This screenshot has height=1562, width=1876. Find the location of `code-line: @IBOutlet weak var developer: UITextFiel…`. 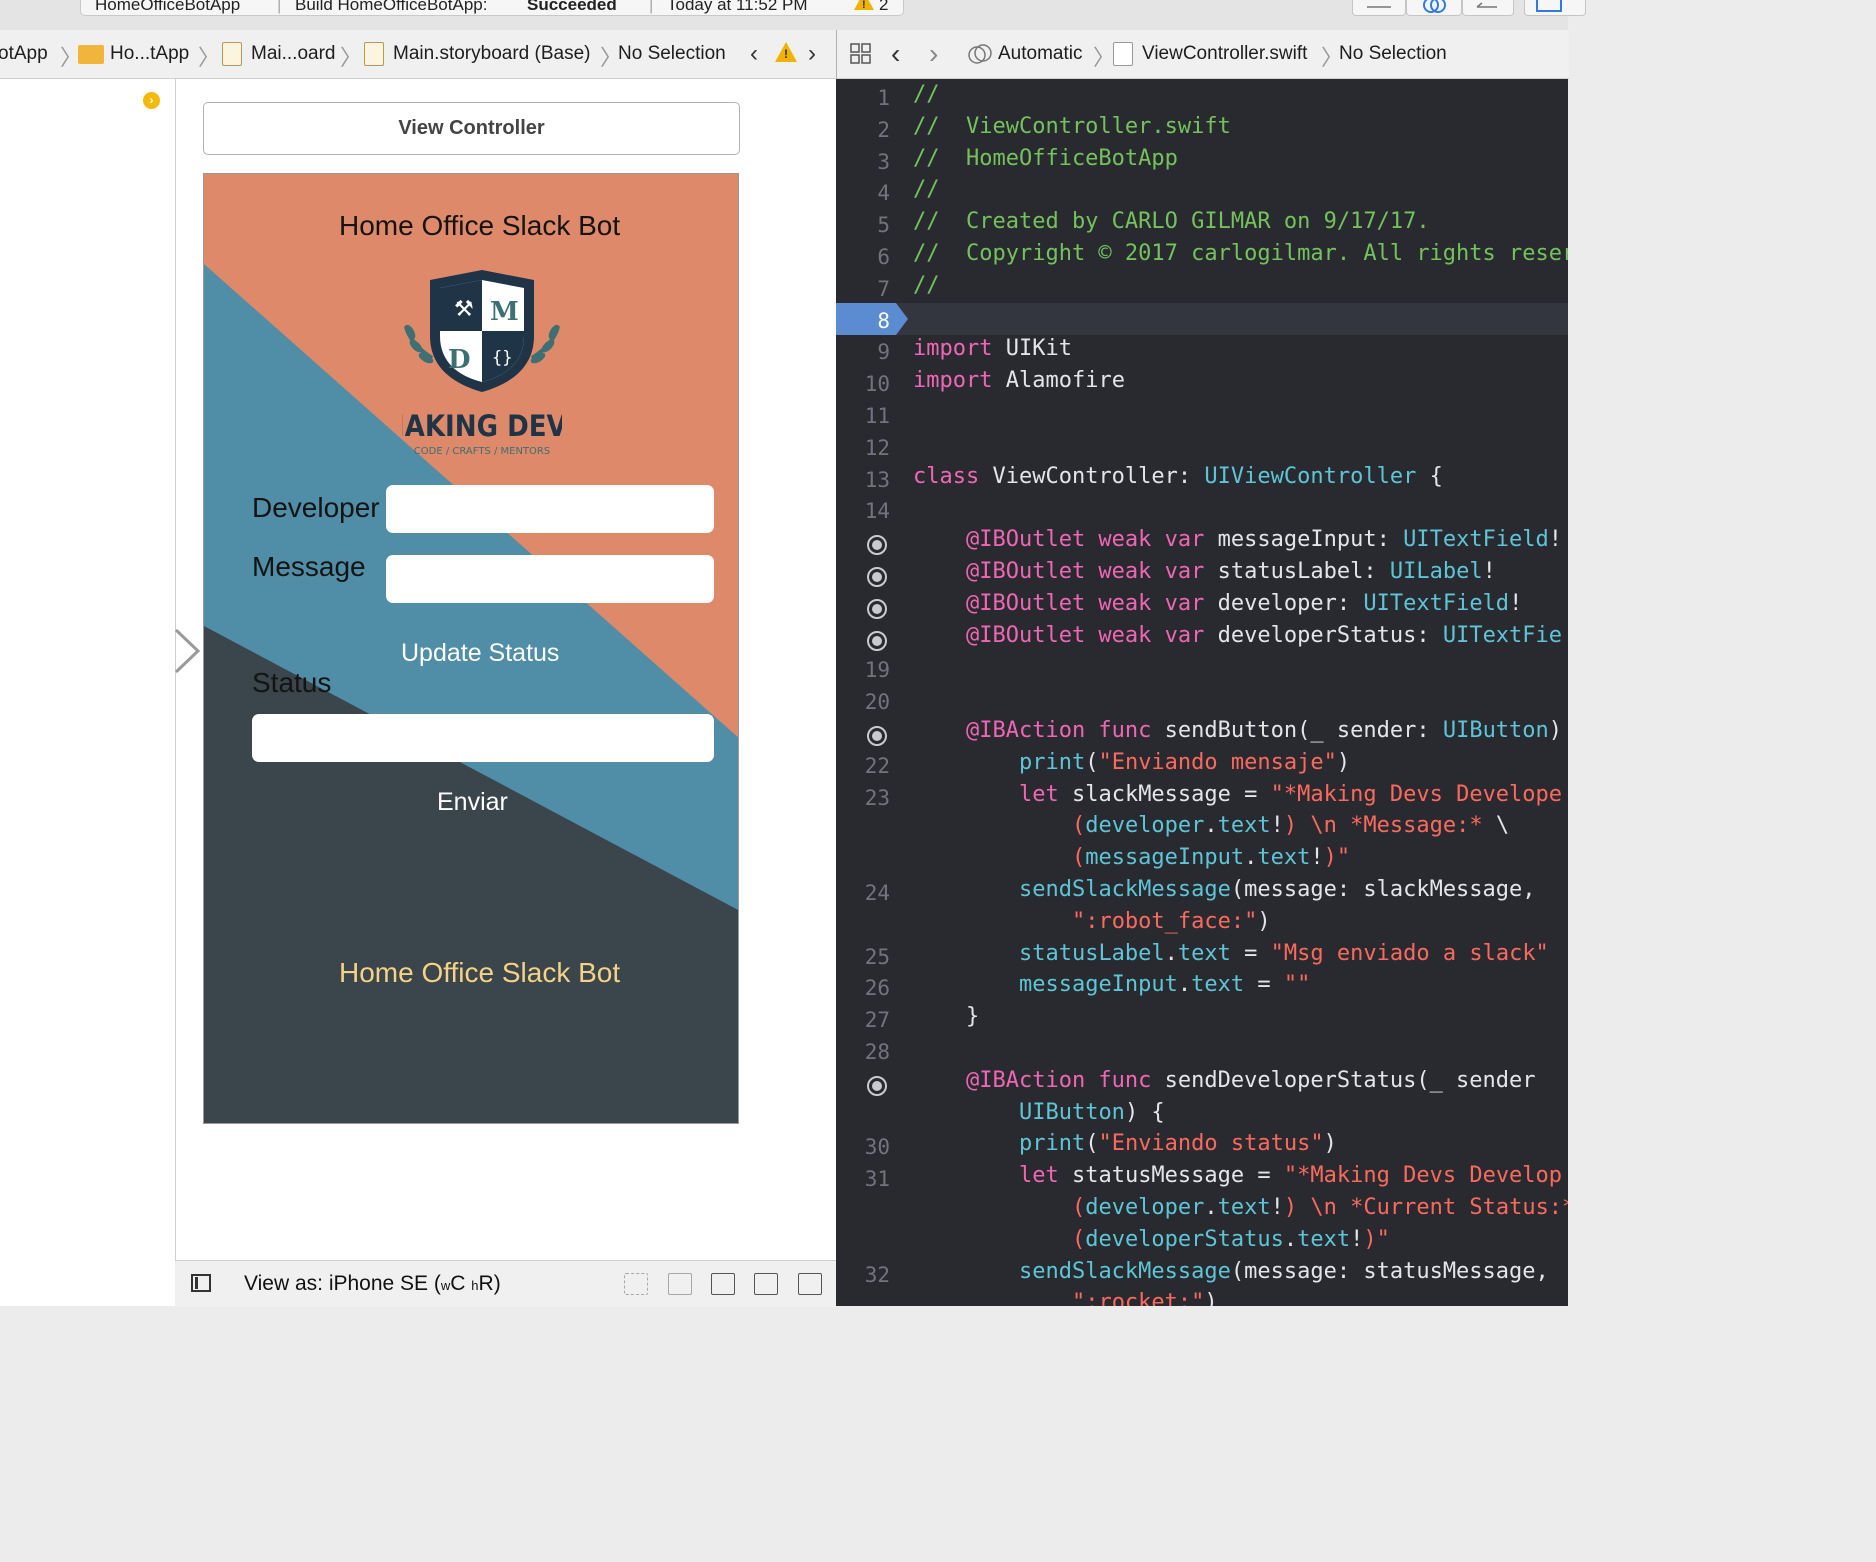

code-line: @IBOutlet weak var developer: UITextFiel… is located at coordinates (1217, 603).